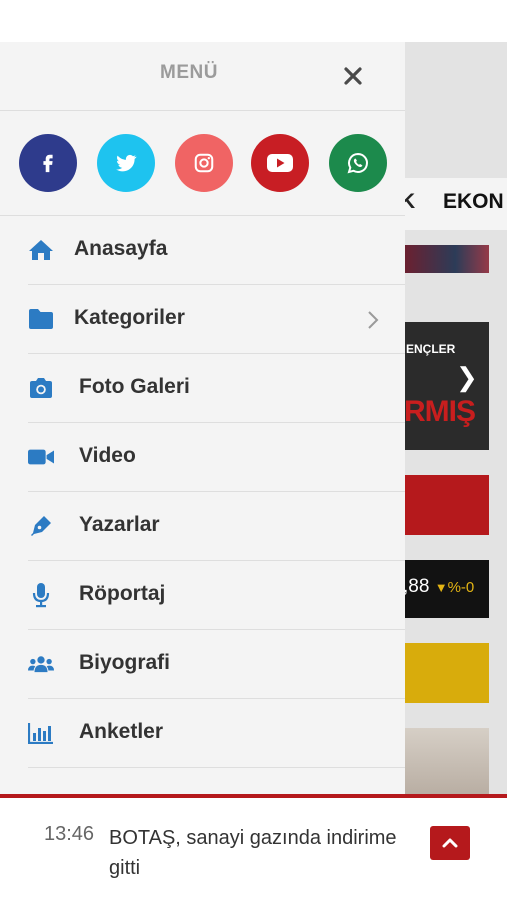 The height and width of the screenshot is (900, 507). What do you see at coordinates (41, 388) in the screenshot?
I see `camera-icon` at bounding box center [41, 388].